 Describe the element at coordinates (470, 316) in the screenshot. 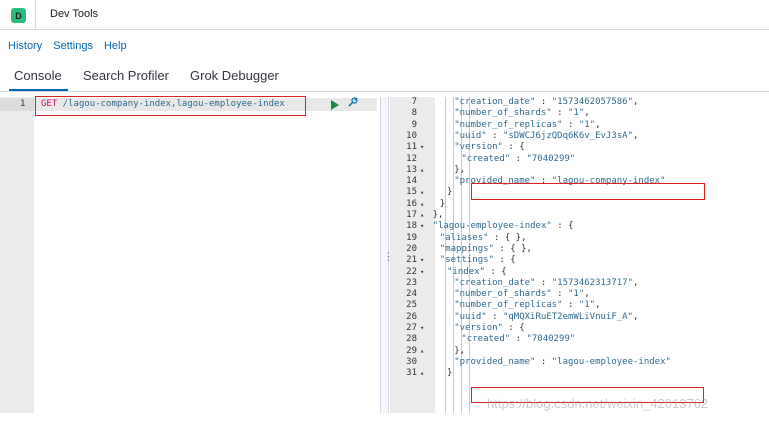

I see `json-key: "uuid"` at that location.